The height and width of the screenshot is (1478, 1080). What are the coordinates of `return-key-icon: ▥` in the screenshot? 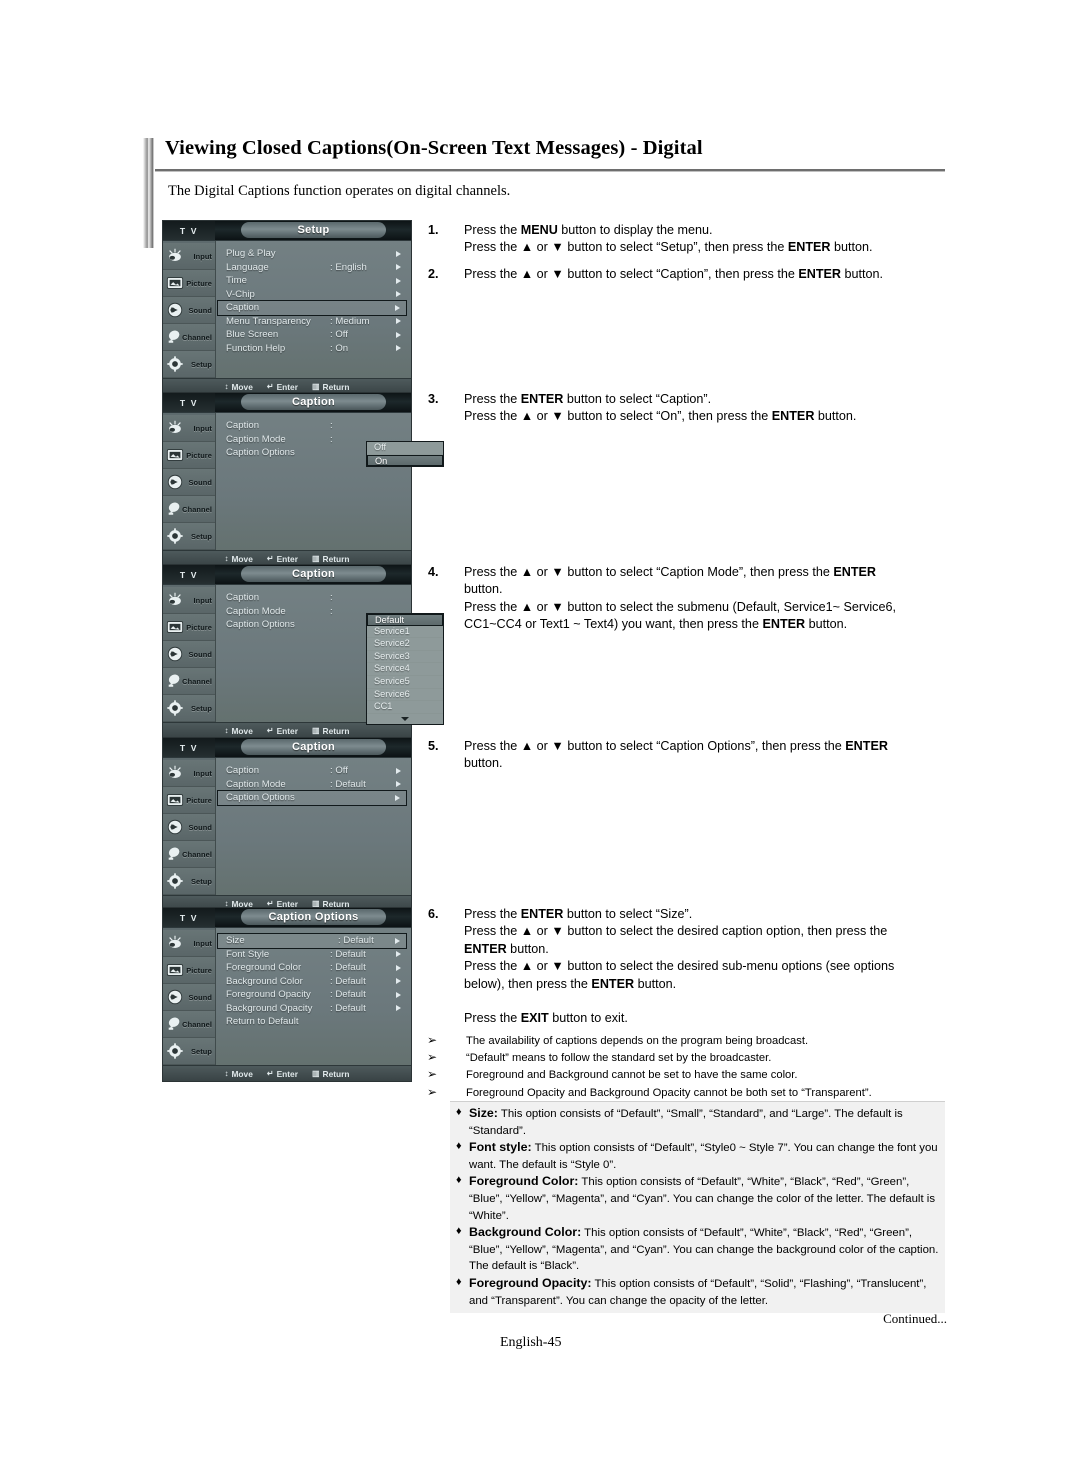 It's located at (315, 730).